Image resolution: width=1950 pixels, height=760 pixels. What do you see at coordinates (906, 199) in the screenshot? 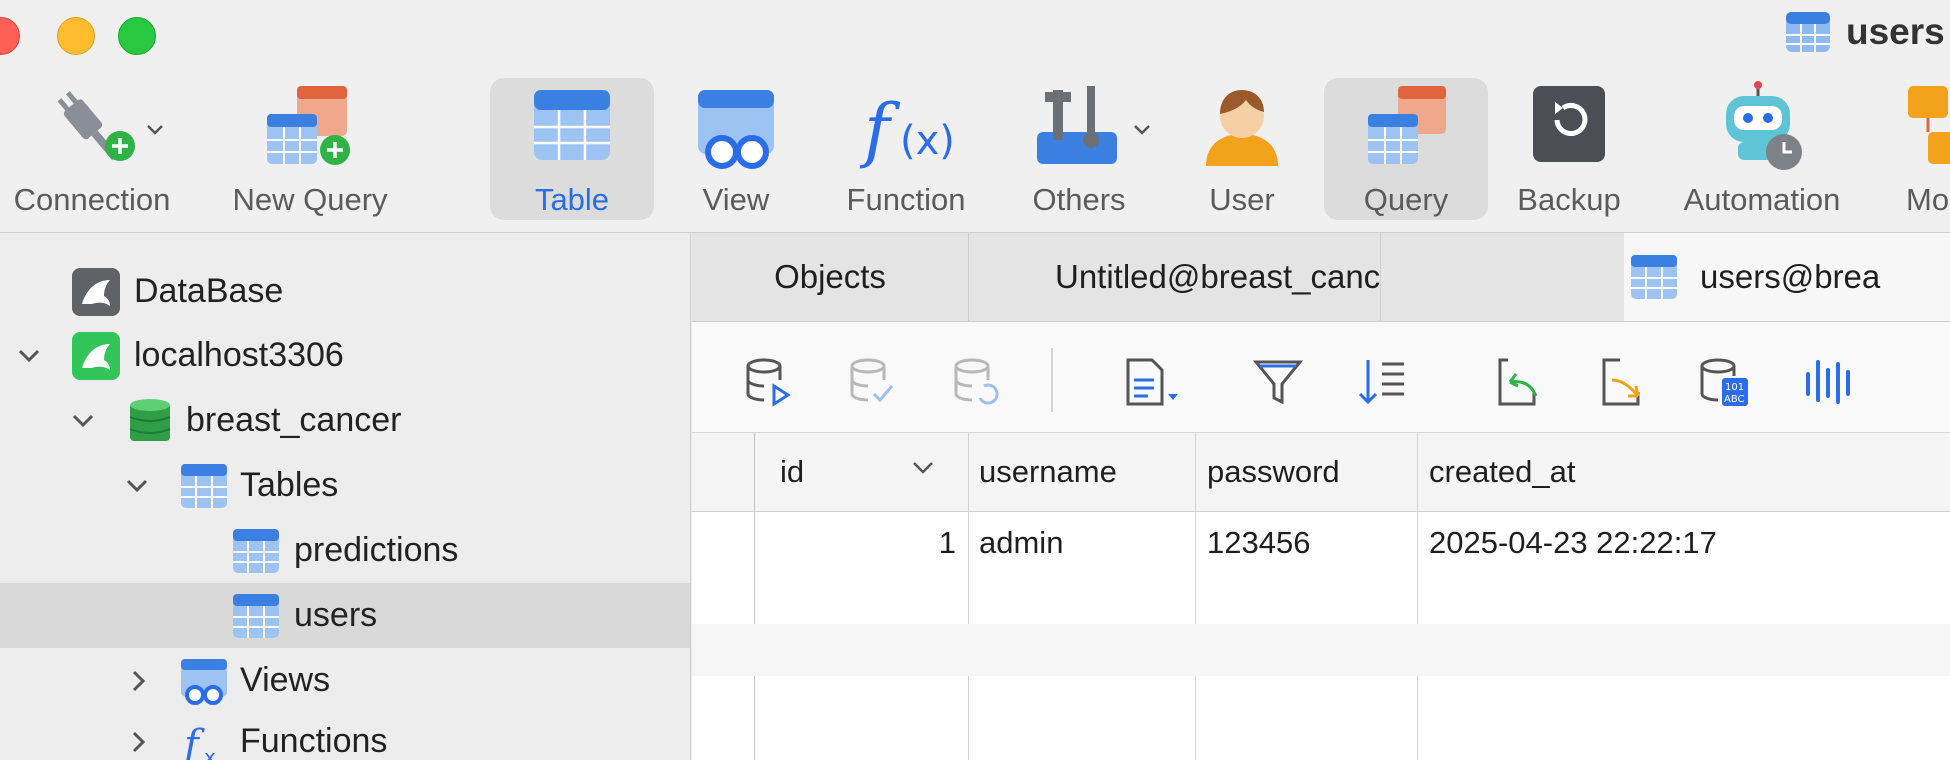
I see `toolbar-function-label: Function` at bounding box center [906, 199].